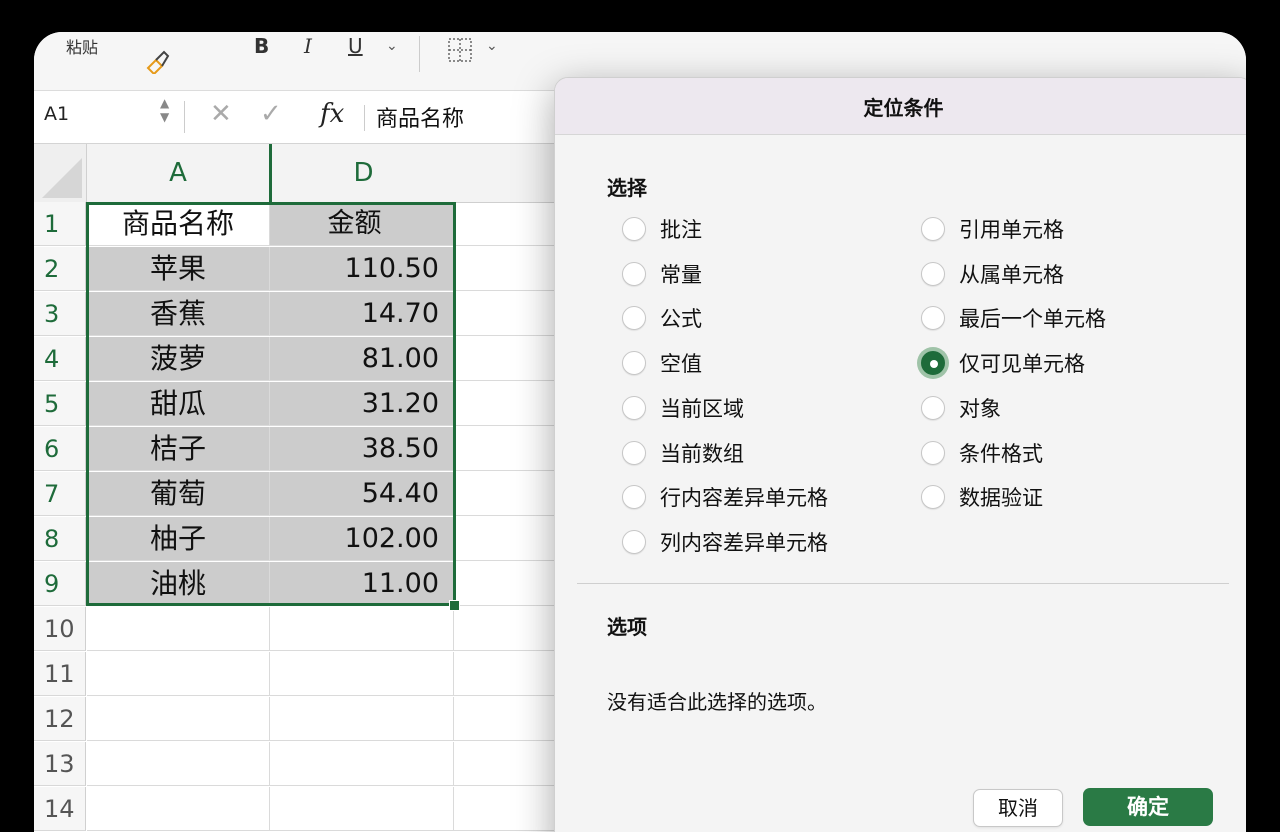 The image size is (1280, 832). Describe the element at coordinates (1148, 807) in the screenshot. I see `ok-button: 确定` at that location.